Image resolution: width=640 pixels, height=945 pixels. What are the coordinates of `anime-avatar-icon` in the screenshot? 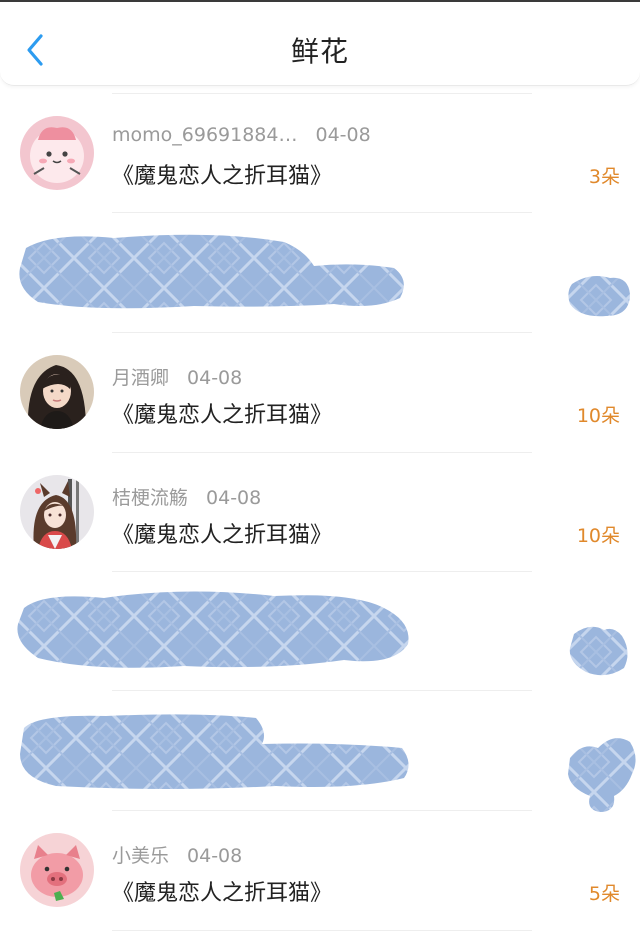 It's located at (57, 512).